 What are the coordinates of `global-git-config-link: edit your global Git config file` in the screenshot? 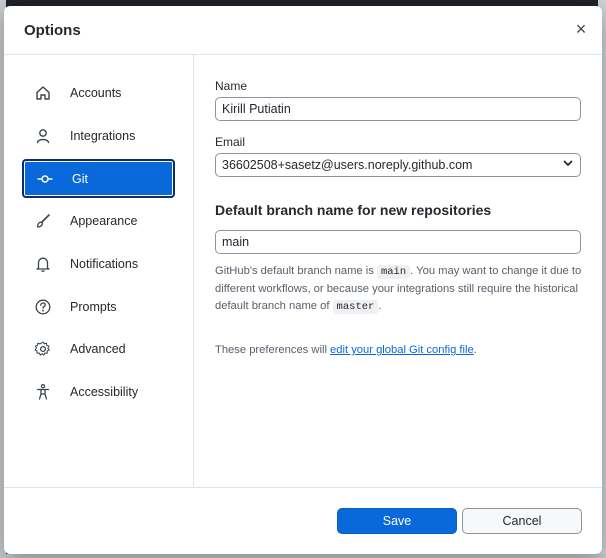 It's located at (402, 350).